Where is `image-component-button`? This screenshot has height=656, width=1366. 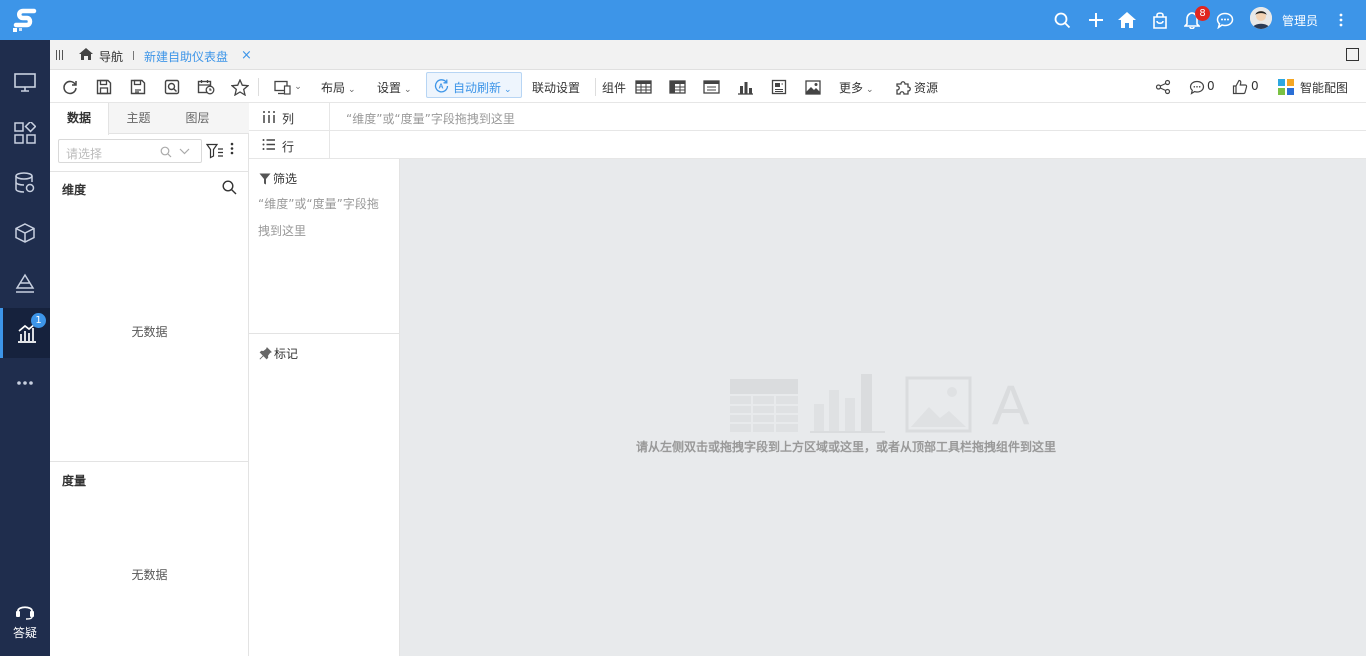 image-component-button is located at coordinates (813, 87).